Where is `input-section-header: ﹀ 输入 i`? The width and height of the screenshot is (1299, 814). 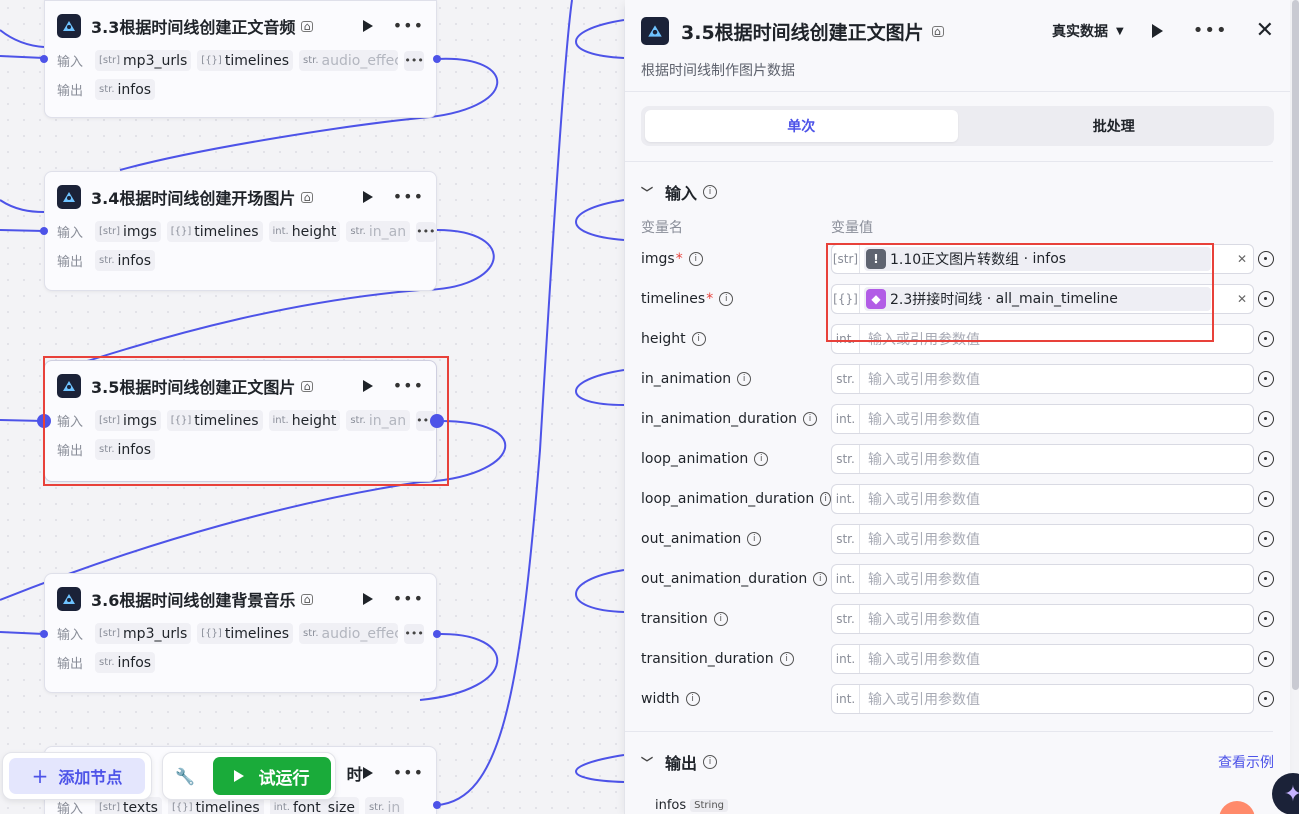 input-section-header: ﹀ 输入 i is located at coordinates (679, 192).